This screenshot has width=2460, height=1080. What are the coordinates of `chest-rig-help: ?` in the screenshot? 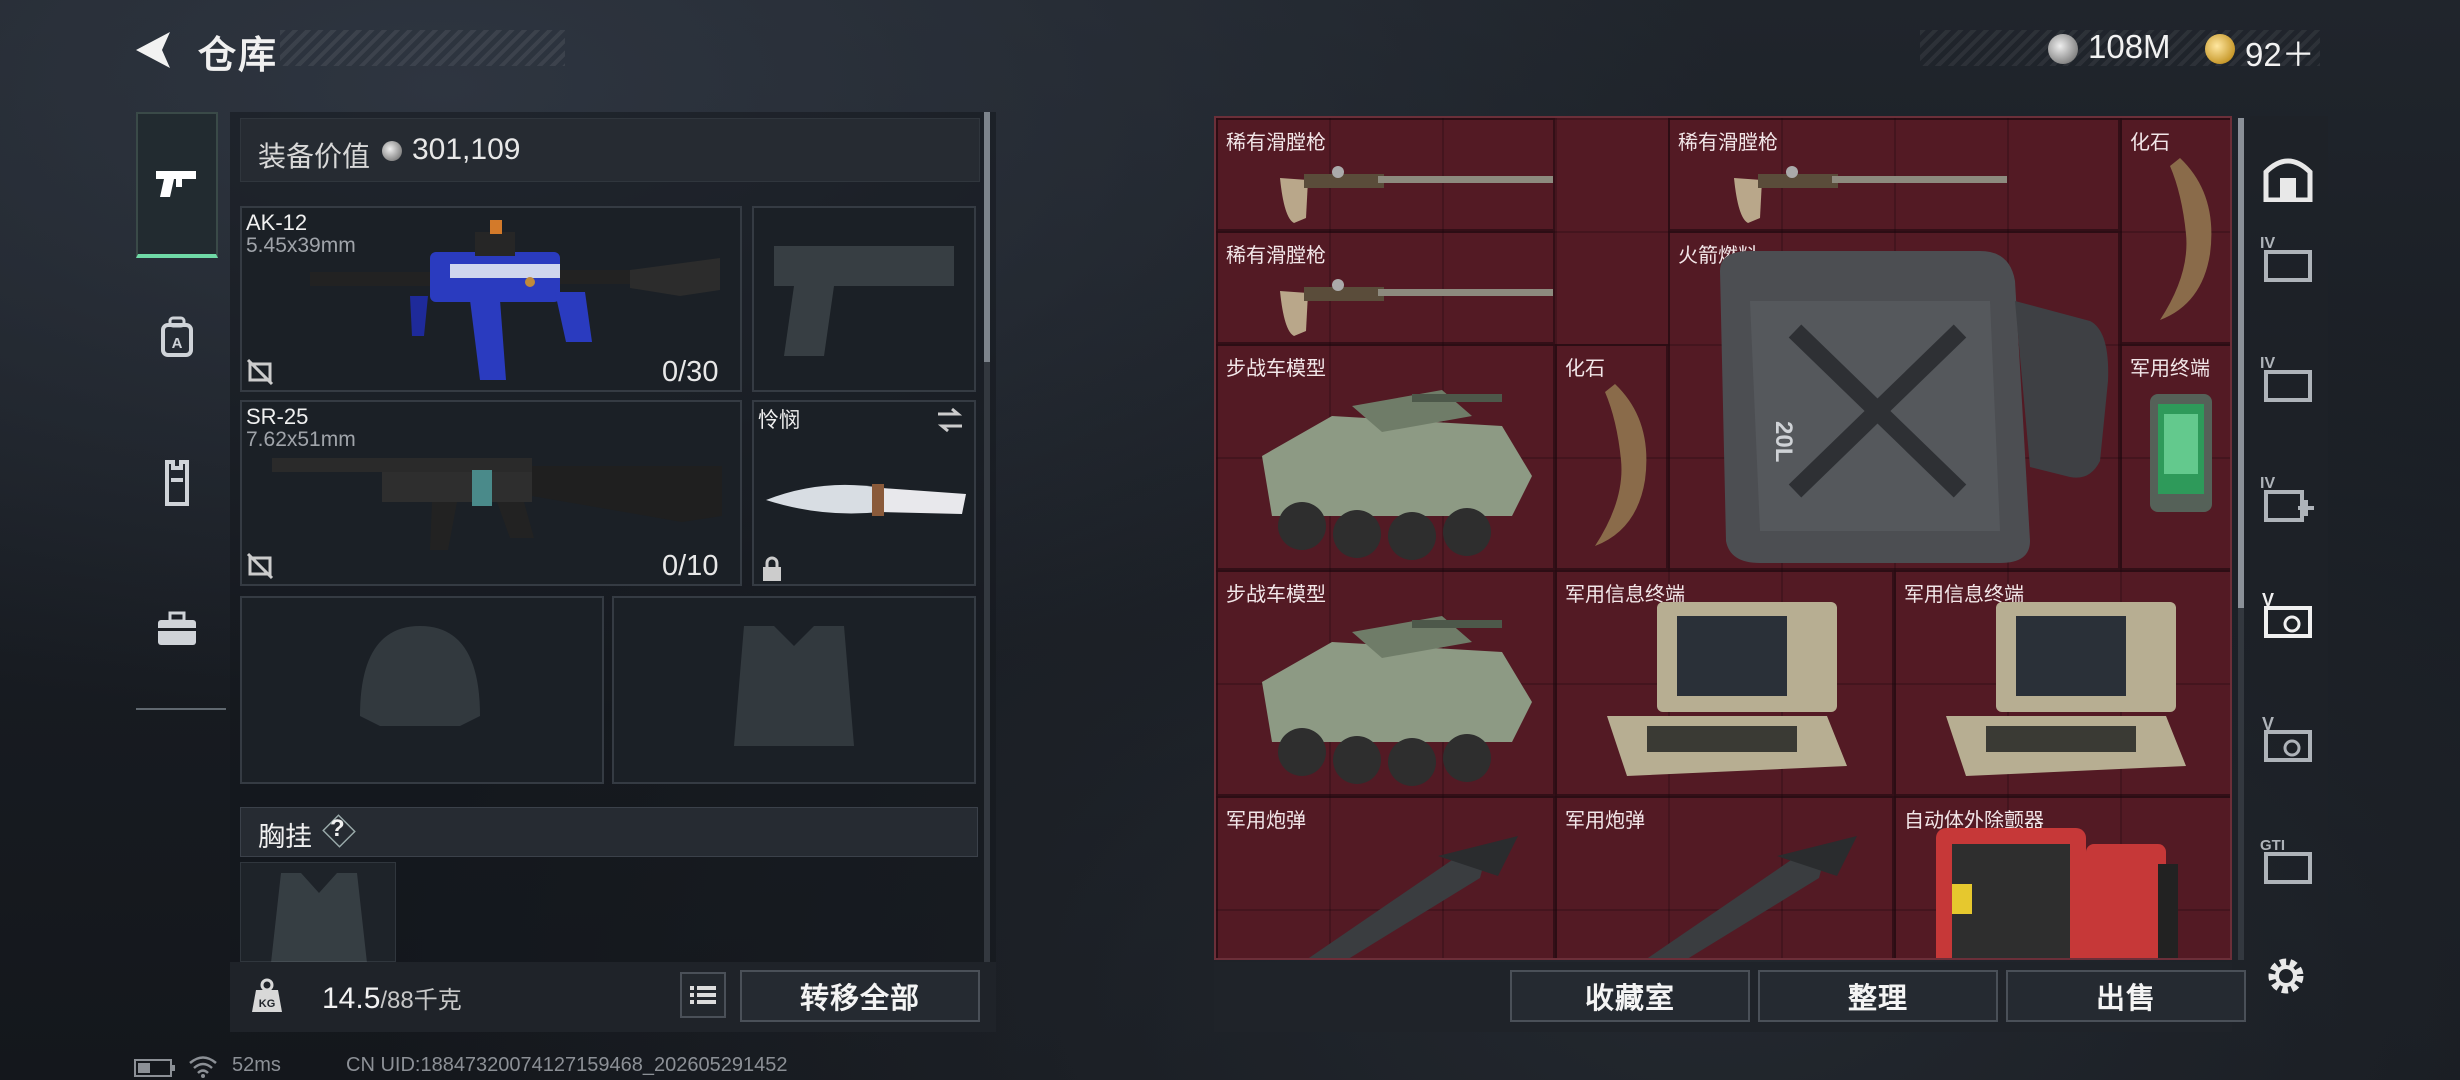 It's located at (337, 829).